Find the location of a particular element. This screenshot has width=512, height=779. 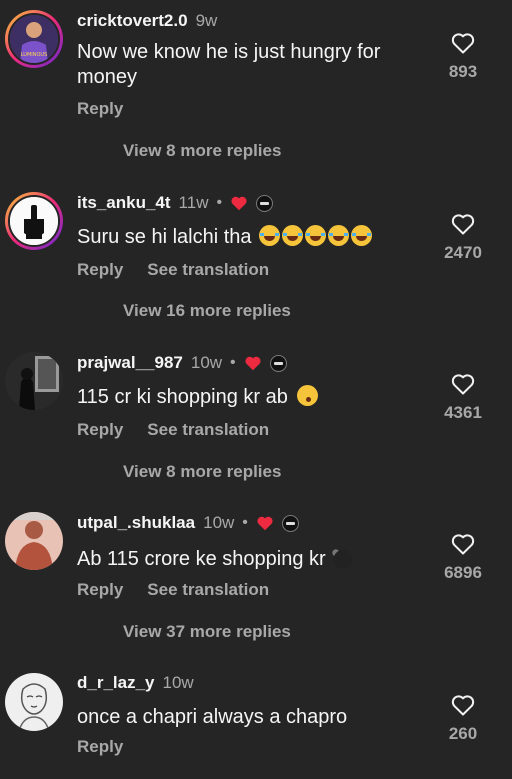

cricketer-avatar-icon: LUMINOUS is located at coordinates (34, 39).